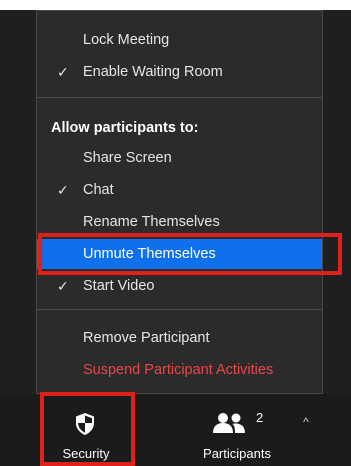 The width and height of the screenshot is (351, 466). Describe the element at coordinates (86, 453) in the screenshot. I see `security-label: Security` at that location.